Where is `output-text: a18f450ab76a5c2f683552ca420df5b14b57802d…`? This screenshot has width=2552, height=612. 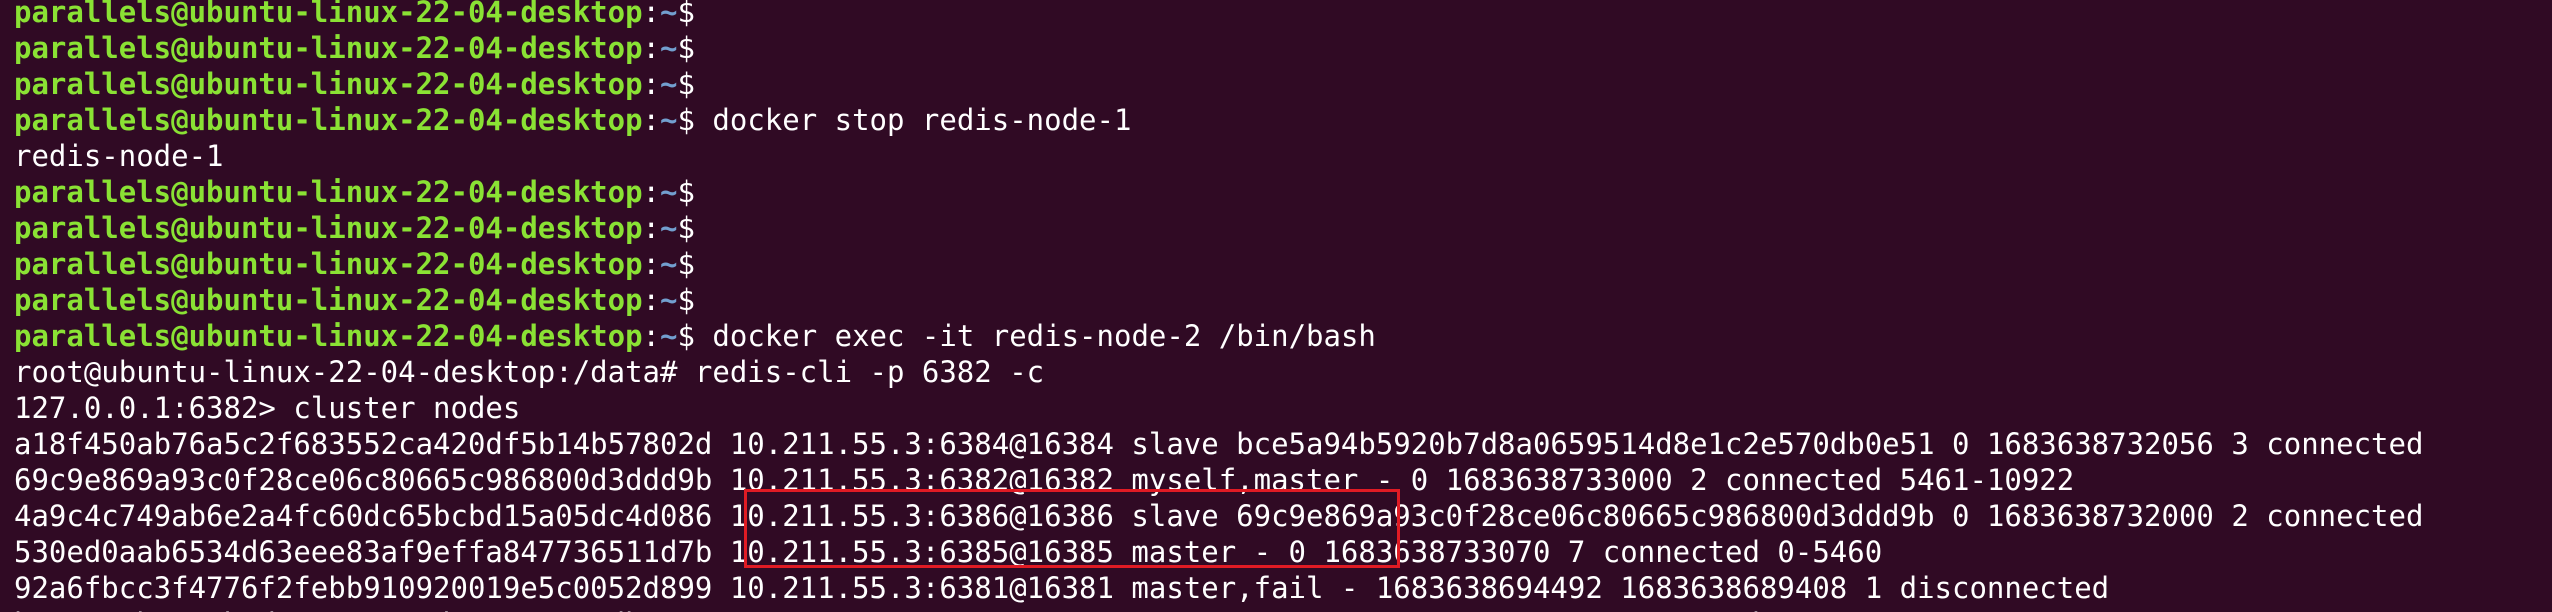 output-text: a18f450ab76a5c2f683552ca420df5b14b57802d… is located at coordinates (1219, 444).